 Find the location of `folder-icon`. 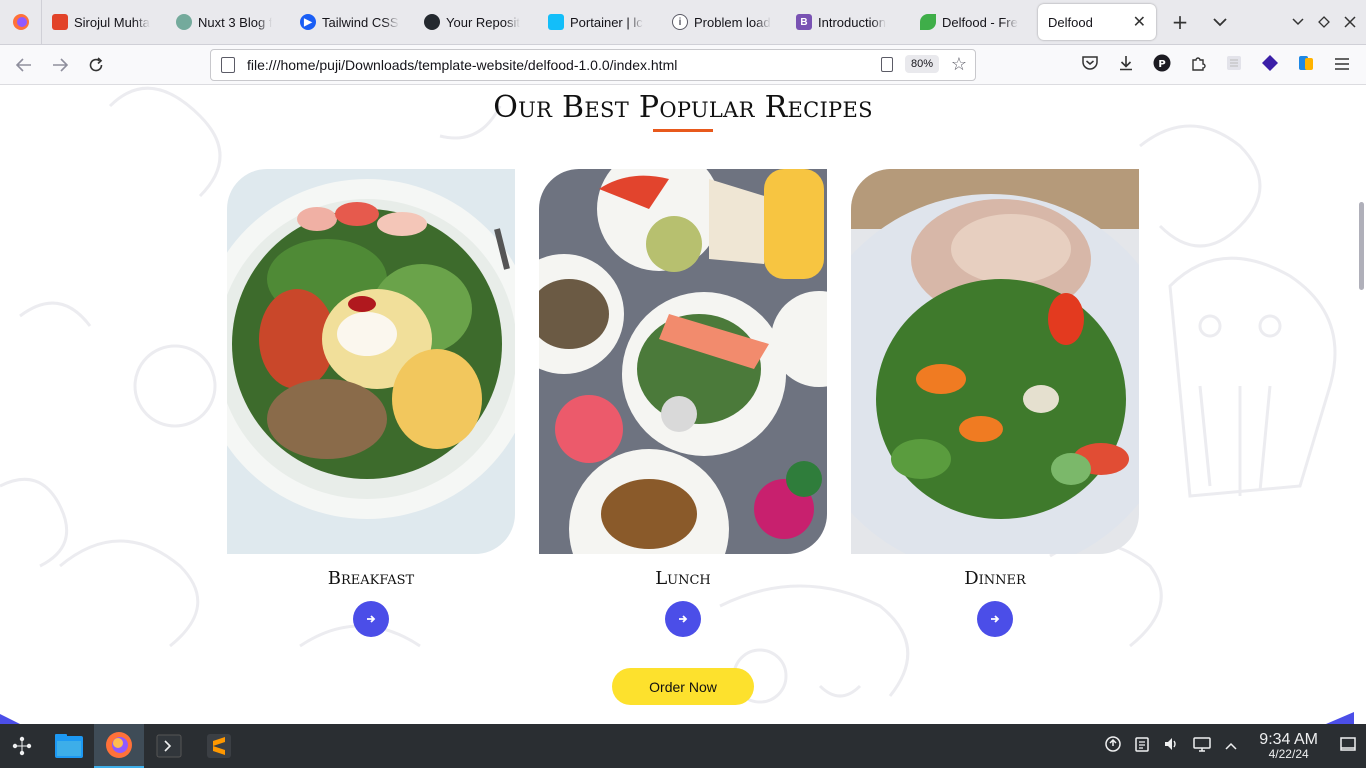

folder-icon is located at coordinates (69, 746).